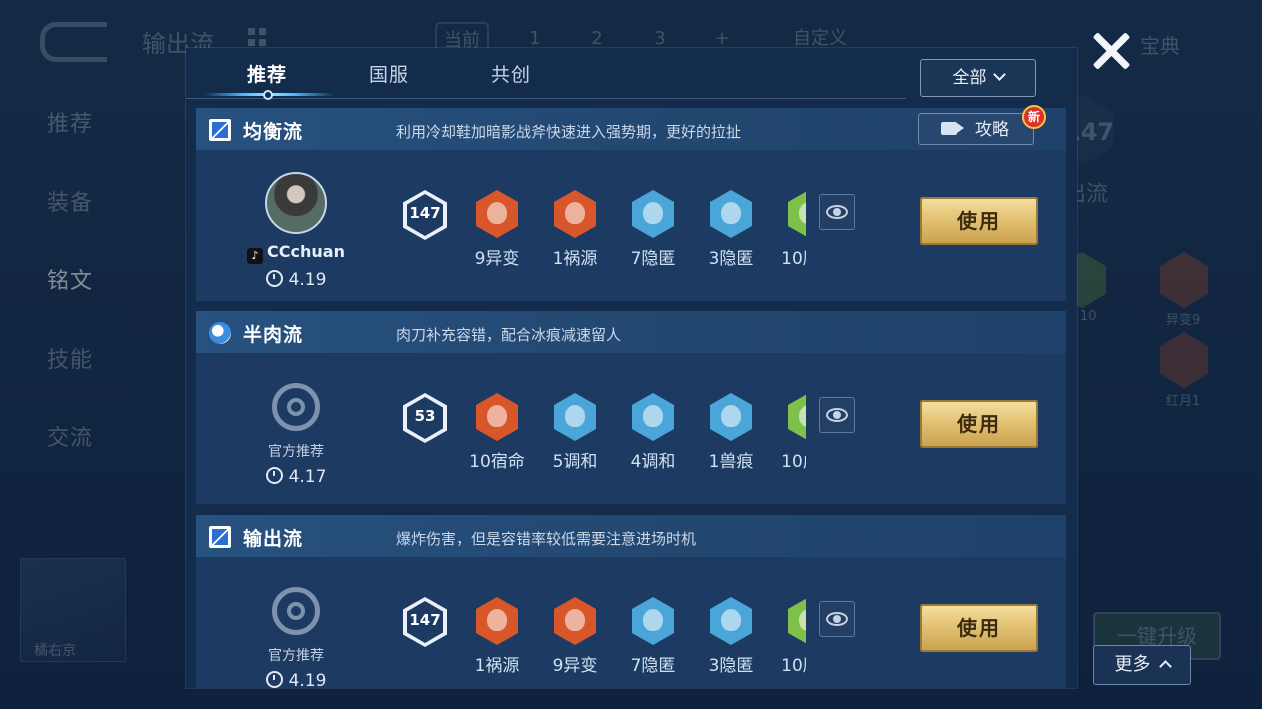 Image resolution: width=1262 pixels, height=709 pixels. What do you see at coordinates (273, 539) in the screenshot?
I see `build-name: 输出流` at bounding box center [273, 539].